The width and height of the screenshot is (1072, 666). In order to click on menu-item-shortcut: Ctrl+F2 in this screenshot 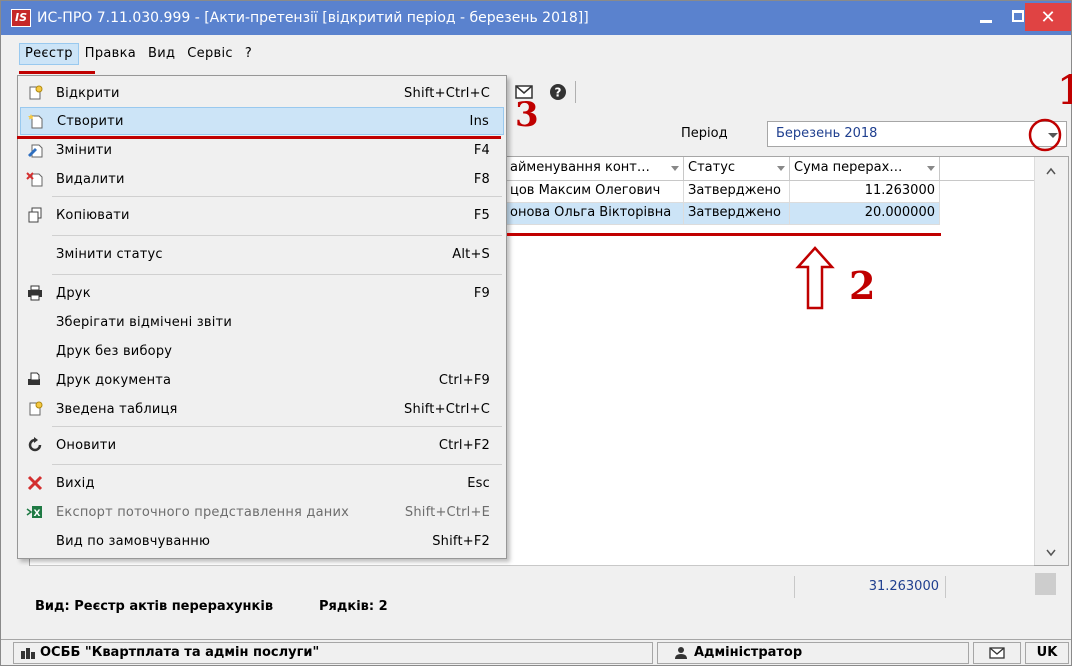, I will do `click(464, 445)`.